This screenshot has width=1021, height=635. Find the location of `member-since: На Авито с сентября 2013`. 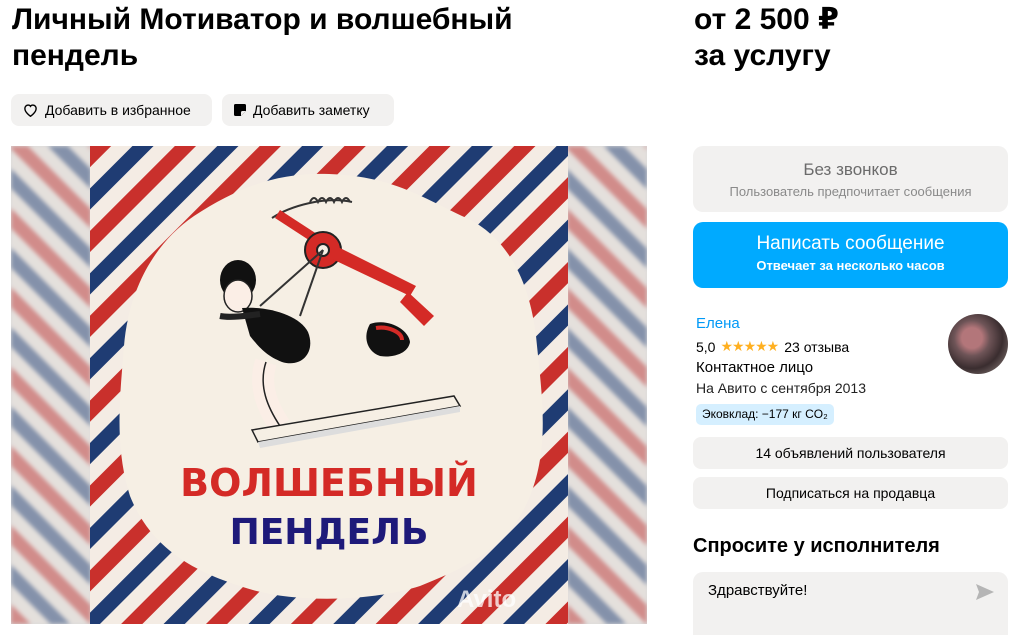

member-since: На Авито с сентября 2013 is located at coordinates (781, 388).